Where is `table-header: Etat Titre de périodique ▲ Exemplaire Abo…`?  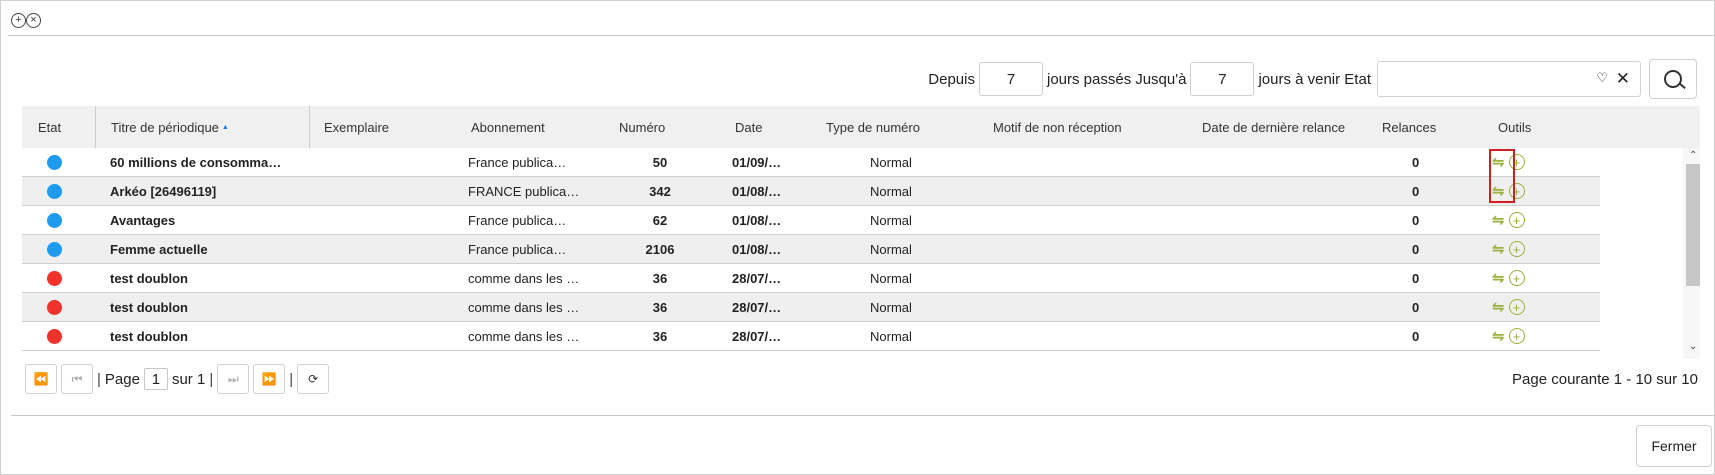
table-header: Etat Titre de périodique ▲ Exemplaire Abo… is located at coordinates (861, 127).